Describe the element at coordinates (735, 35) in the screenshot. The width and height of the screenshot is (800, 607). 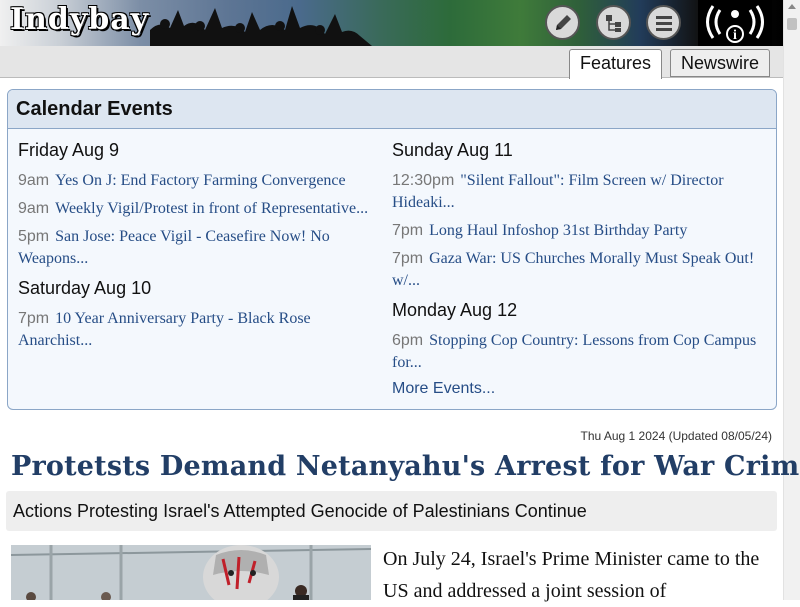
I see `radio-label: i` at that location.